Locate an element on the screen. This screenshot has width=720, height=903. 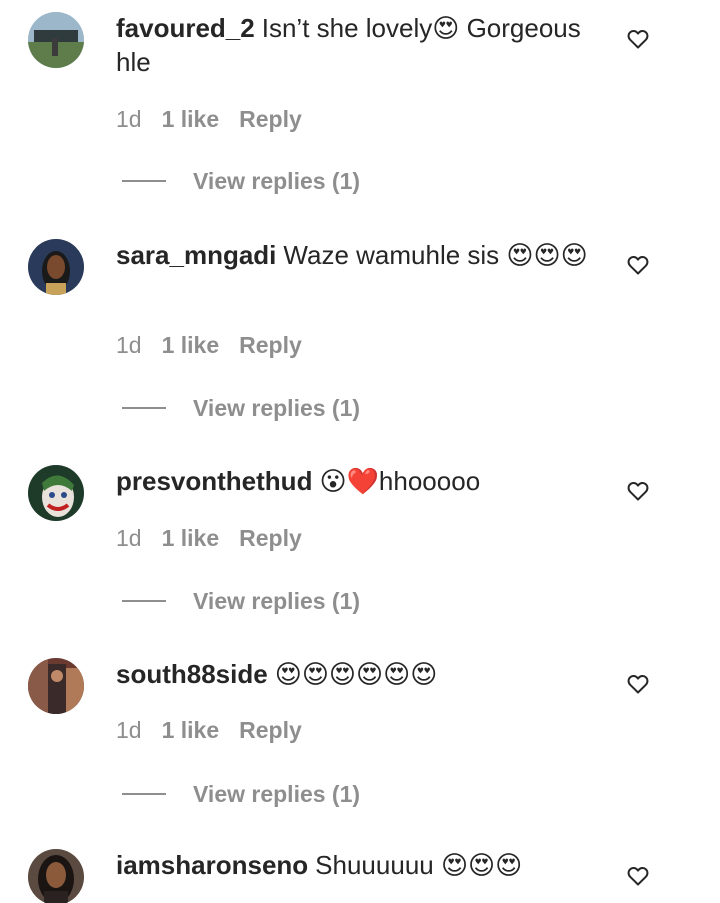
comment-text: sara_mngadi Waze wamuhle sis 😍😍😍 is located at coordinates (361, 255).